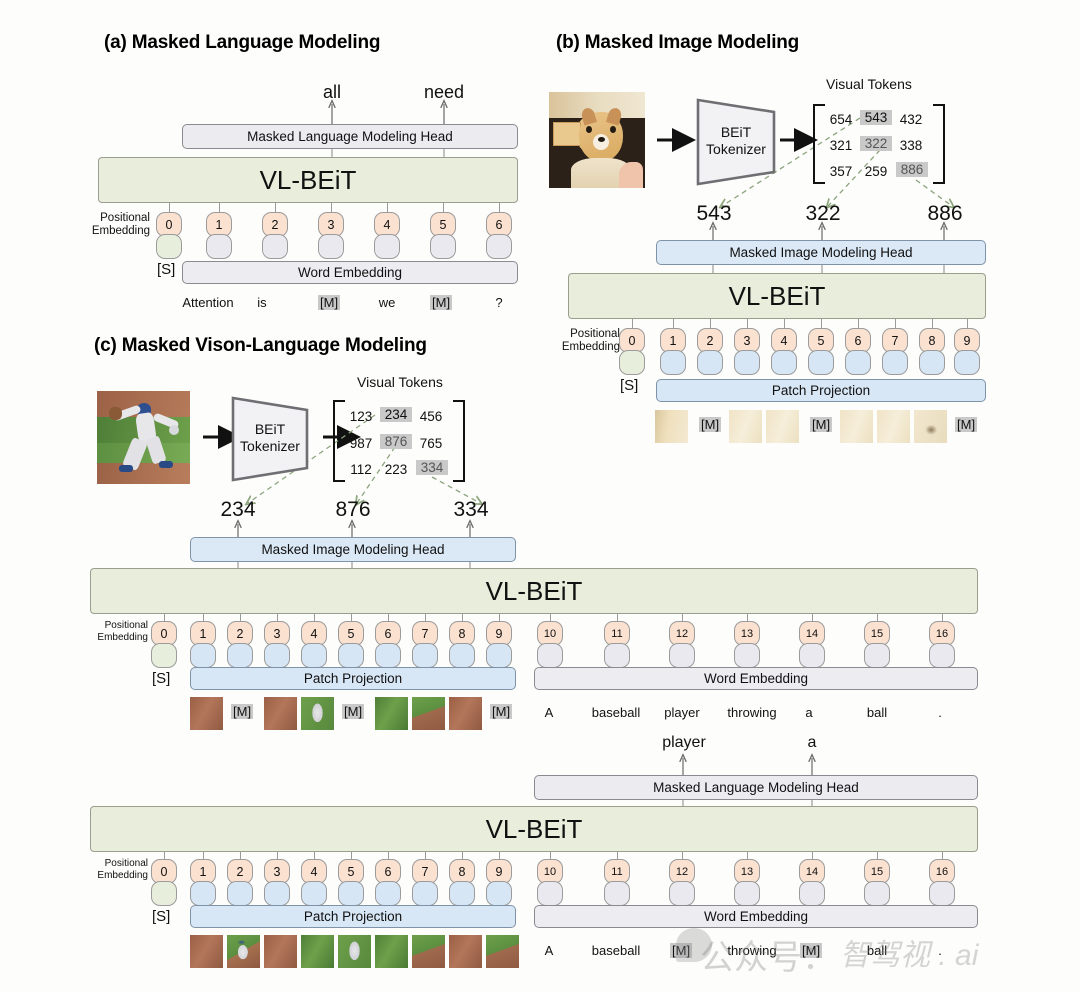 The width and height of the screenshot is (1080, 992). What do you see at coordinates (353, 678) in the screenshot?
I see `panel-c-top-patch-projection: Patch Projection` at bounding box center [353, 678].